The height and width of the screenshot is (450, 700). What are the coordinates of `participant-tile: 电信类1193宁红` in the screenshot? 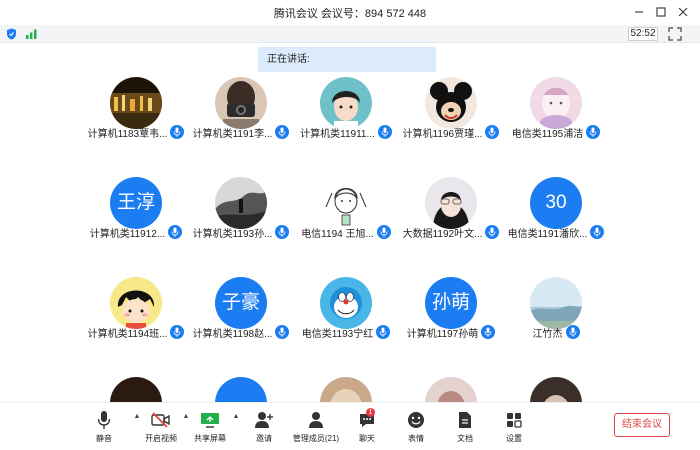 It's located at (346, 317).